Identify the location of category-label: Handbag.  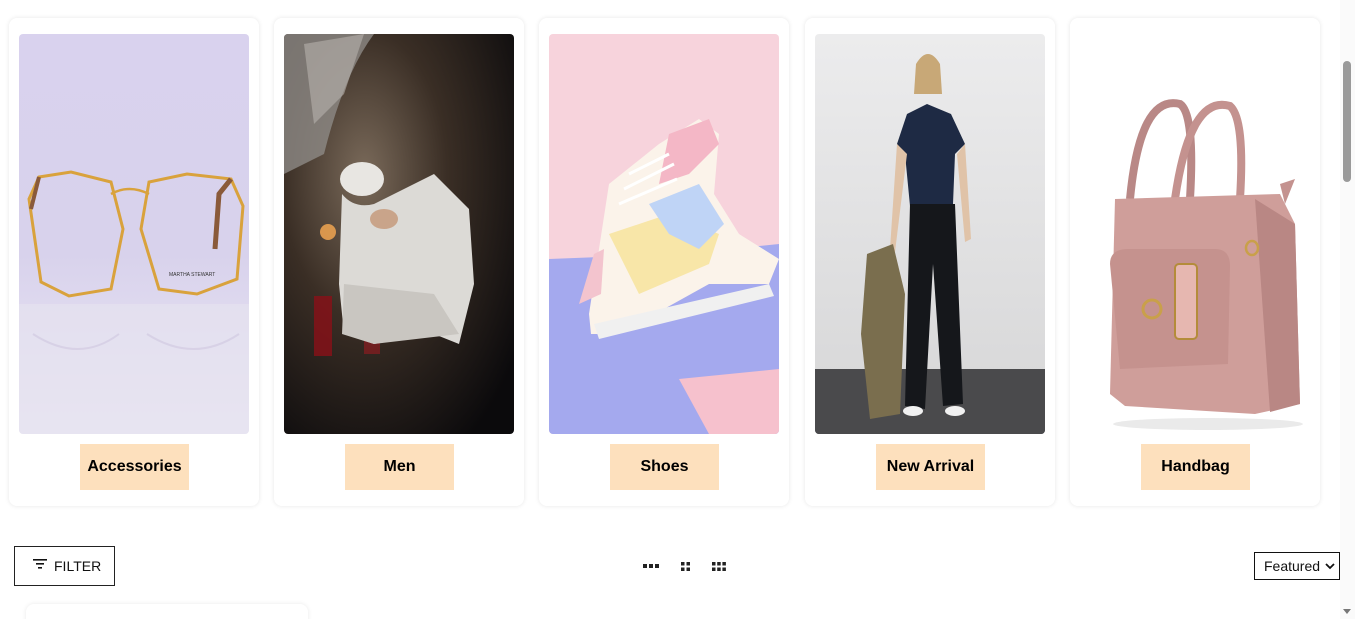
(1195, 467).